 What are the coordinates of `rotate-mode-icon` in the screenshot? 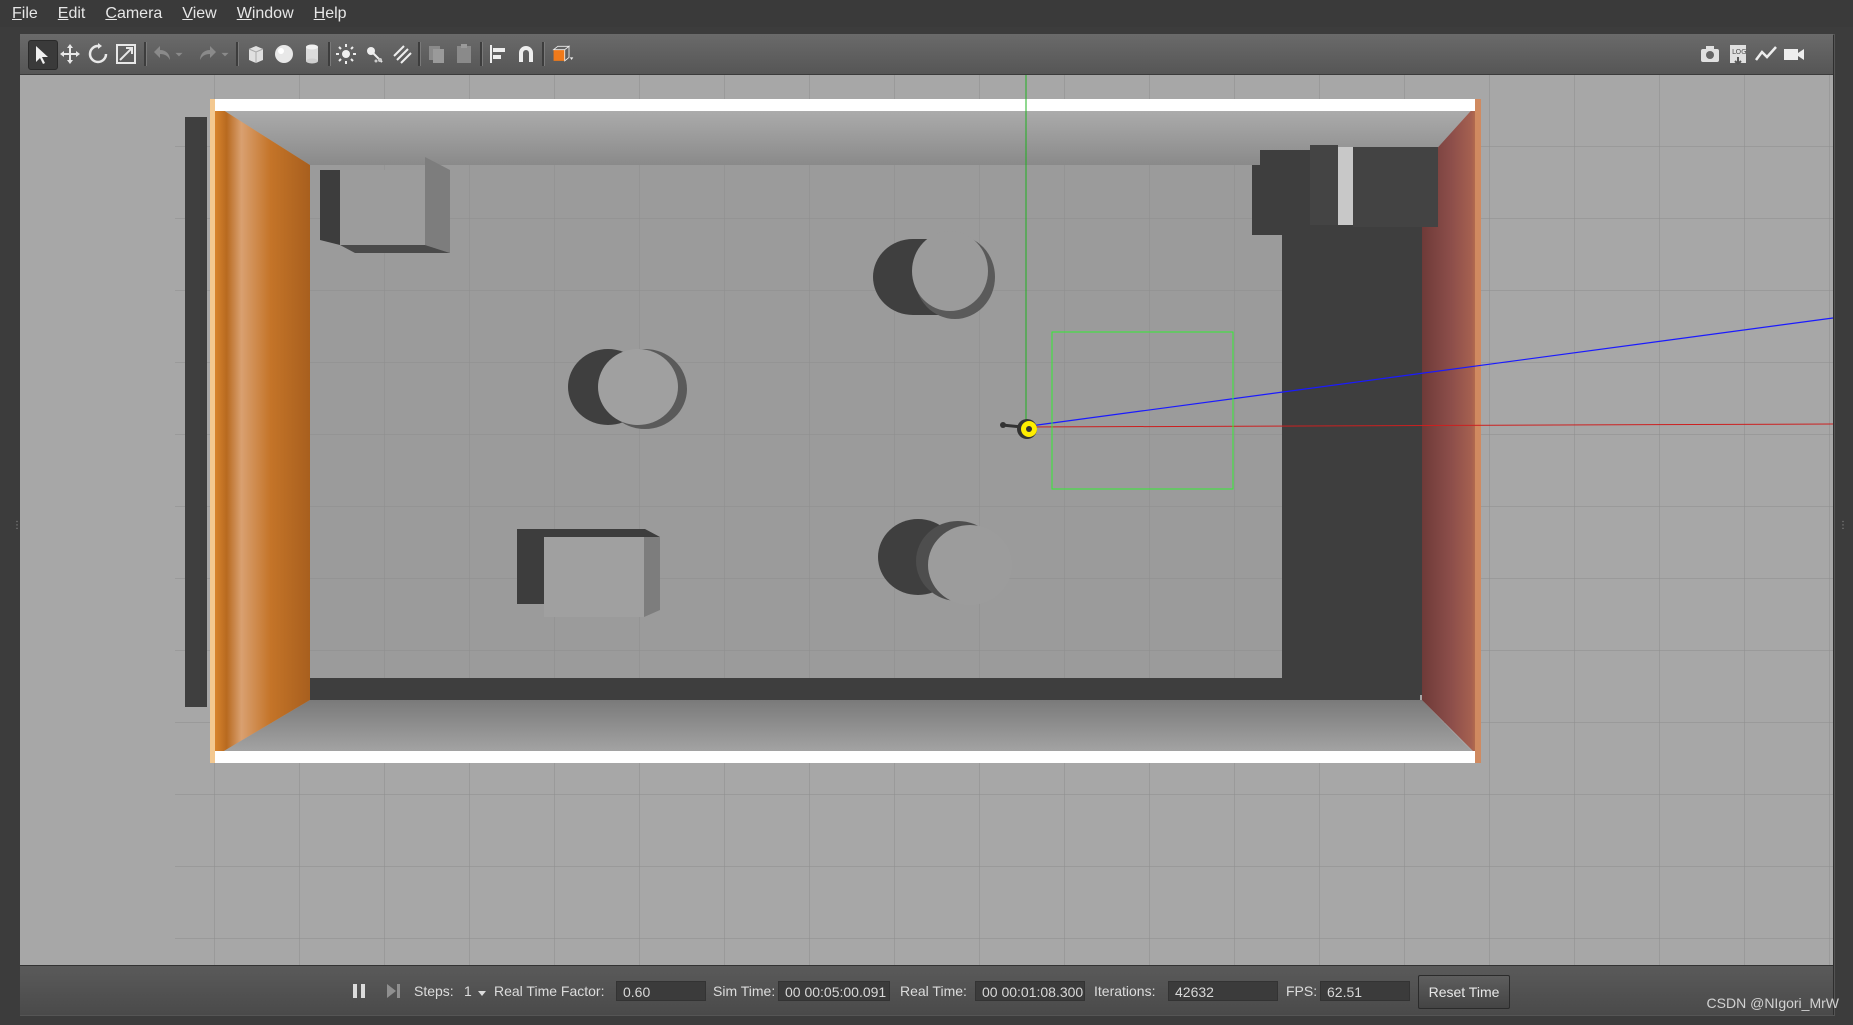 It's located at (98, 54).